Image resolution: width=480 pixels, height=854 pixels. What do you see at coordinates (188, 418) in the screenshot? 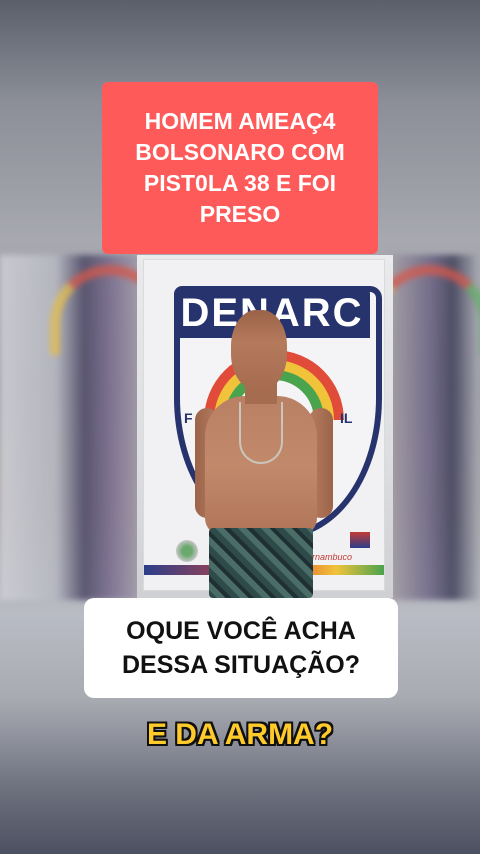
I see `shield-text-left: F` at bounding box center [188, 418].